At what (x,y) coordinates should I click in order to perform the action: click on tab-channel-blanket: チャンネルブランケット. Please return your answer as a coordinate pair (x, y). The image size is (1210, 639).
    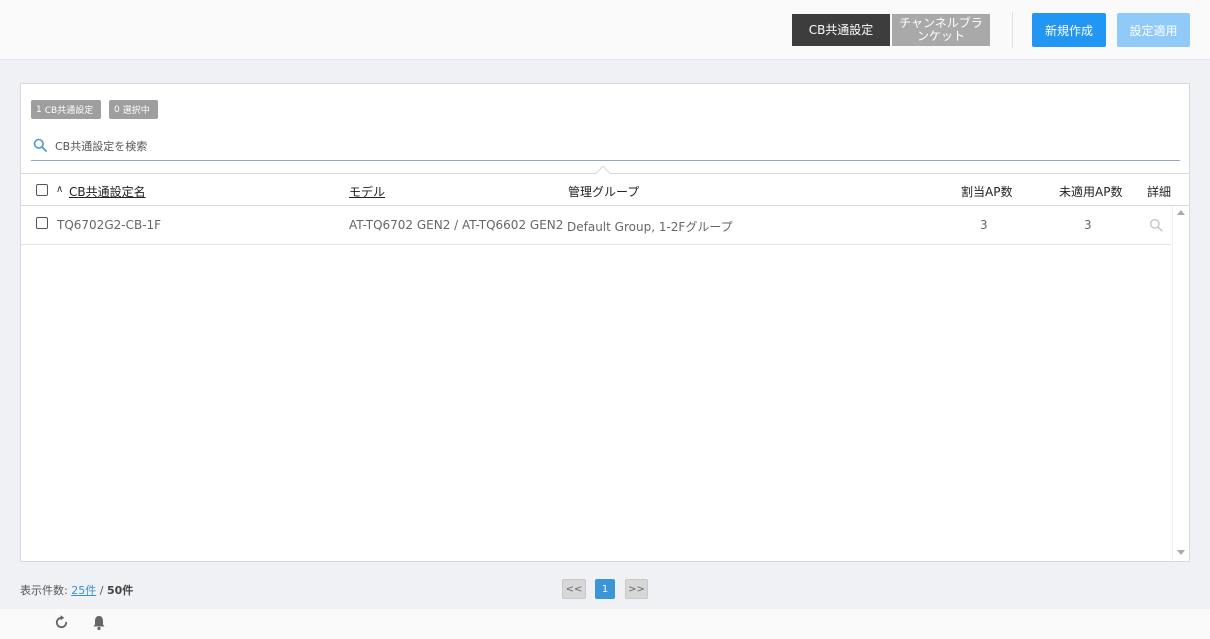
    Looking at the image, I should click on (941, 30).